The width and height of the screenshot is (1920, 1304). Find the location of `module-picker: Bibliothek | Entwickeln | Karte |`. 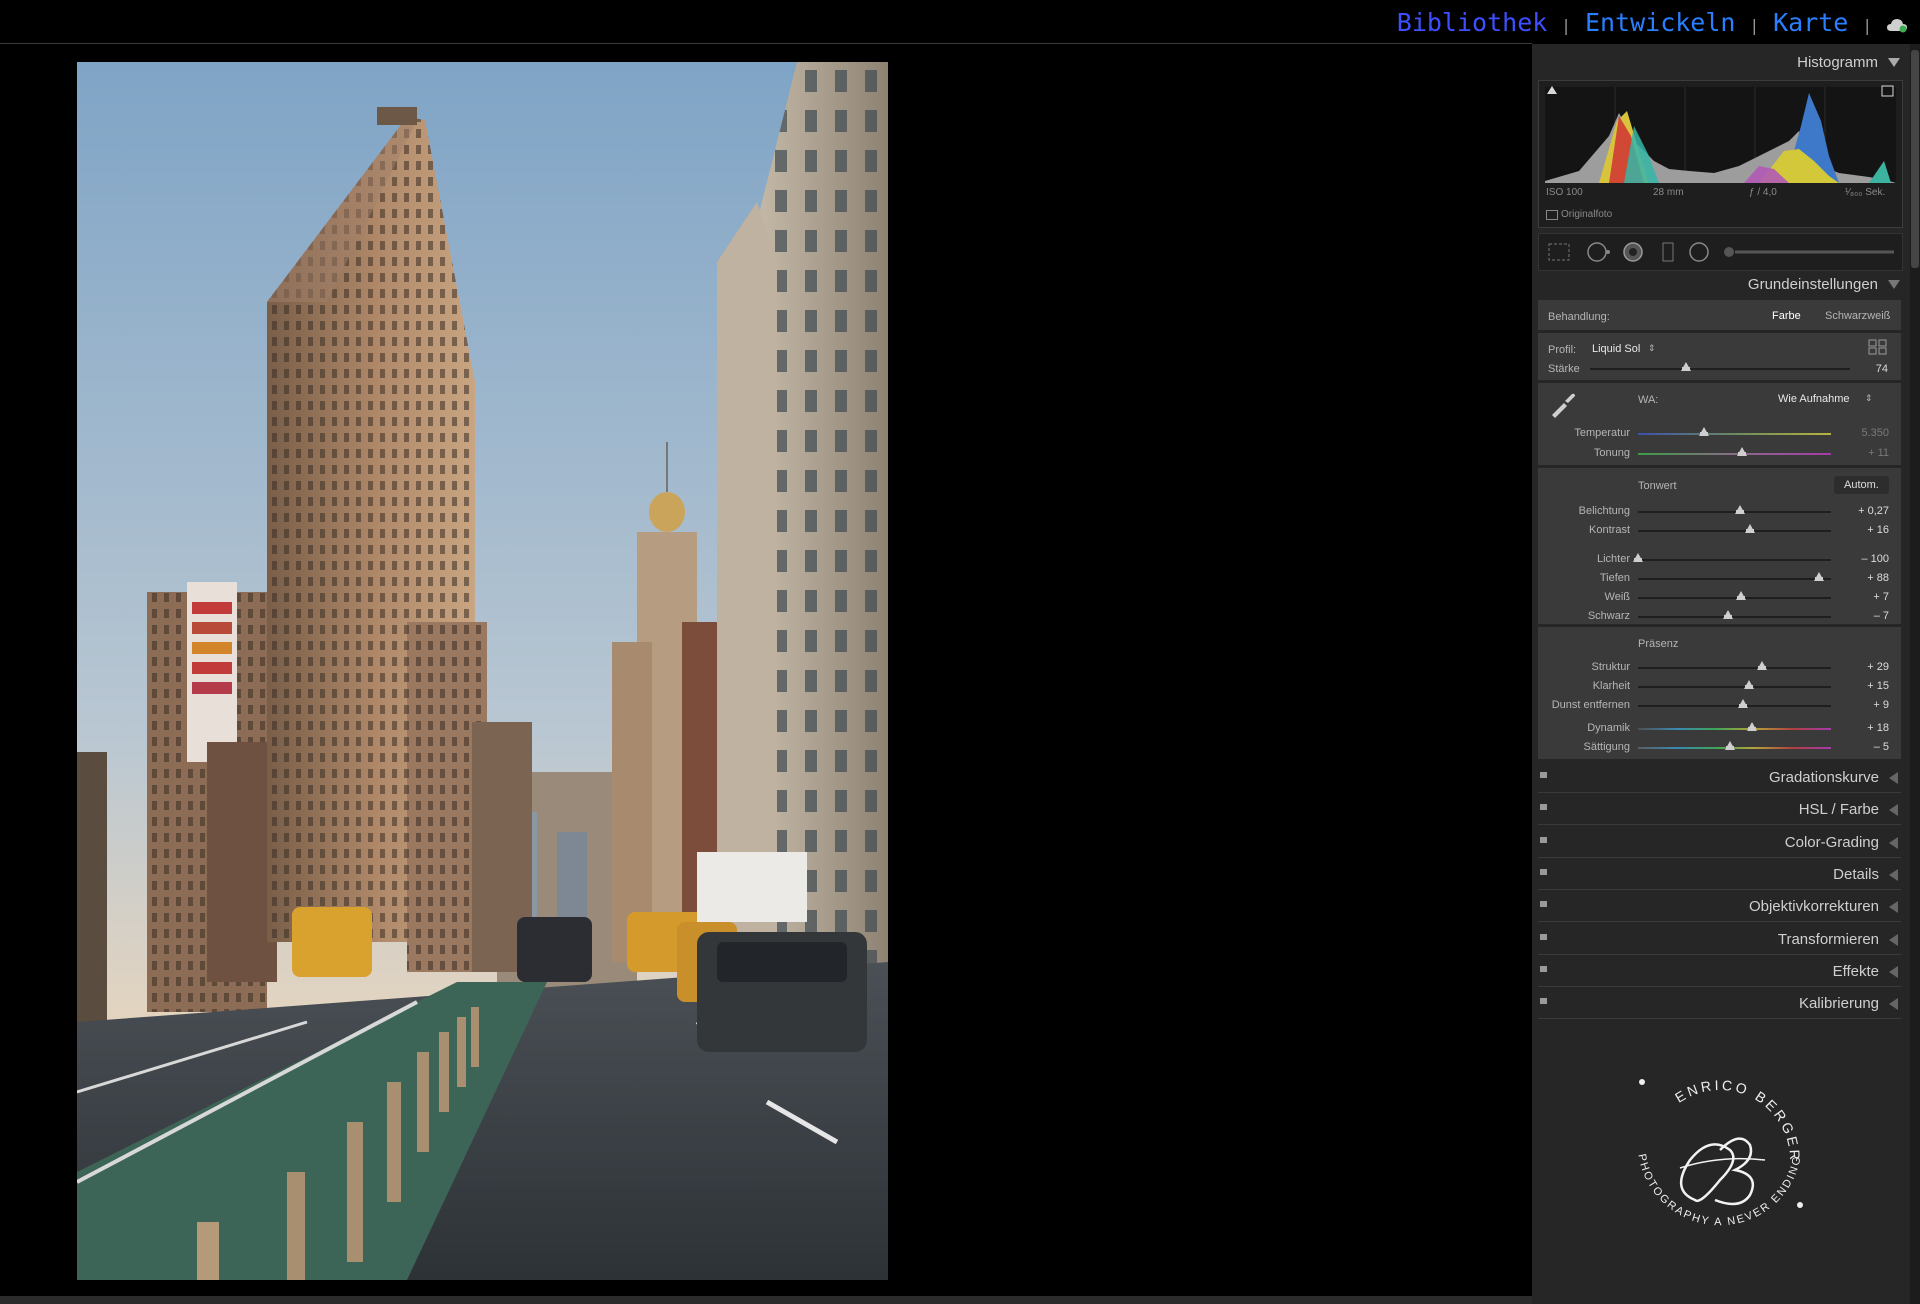

module-picker: Bibliothek | Entwickeln | Karte | is located at coordinates (1652, 22).